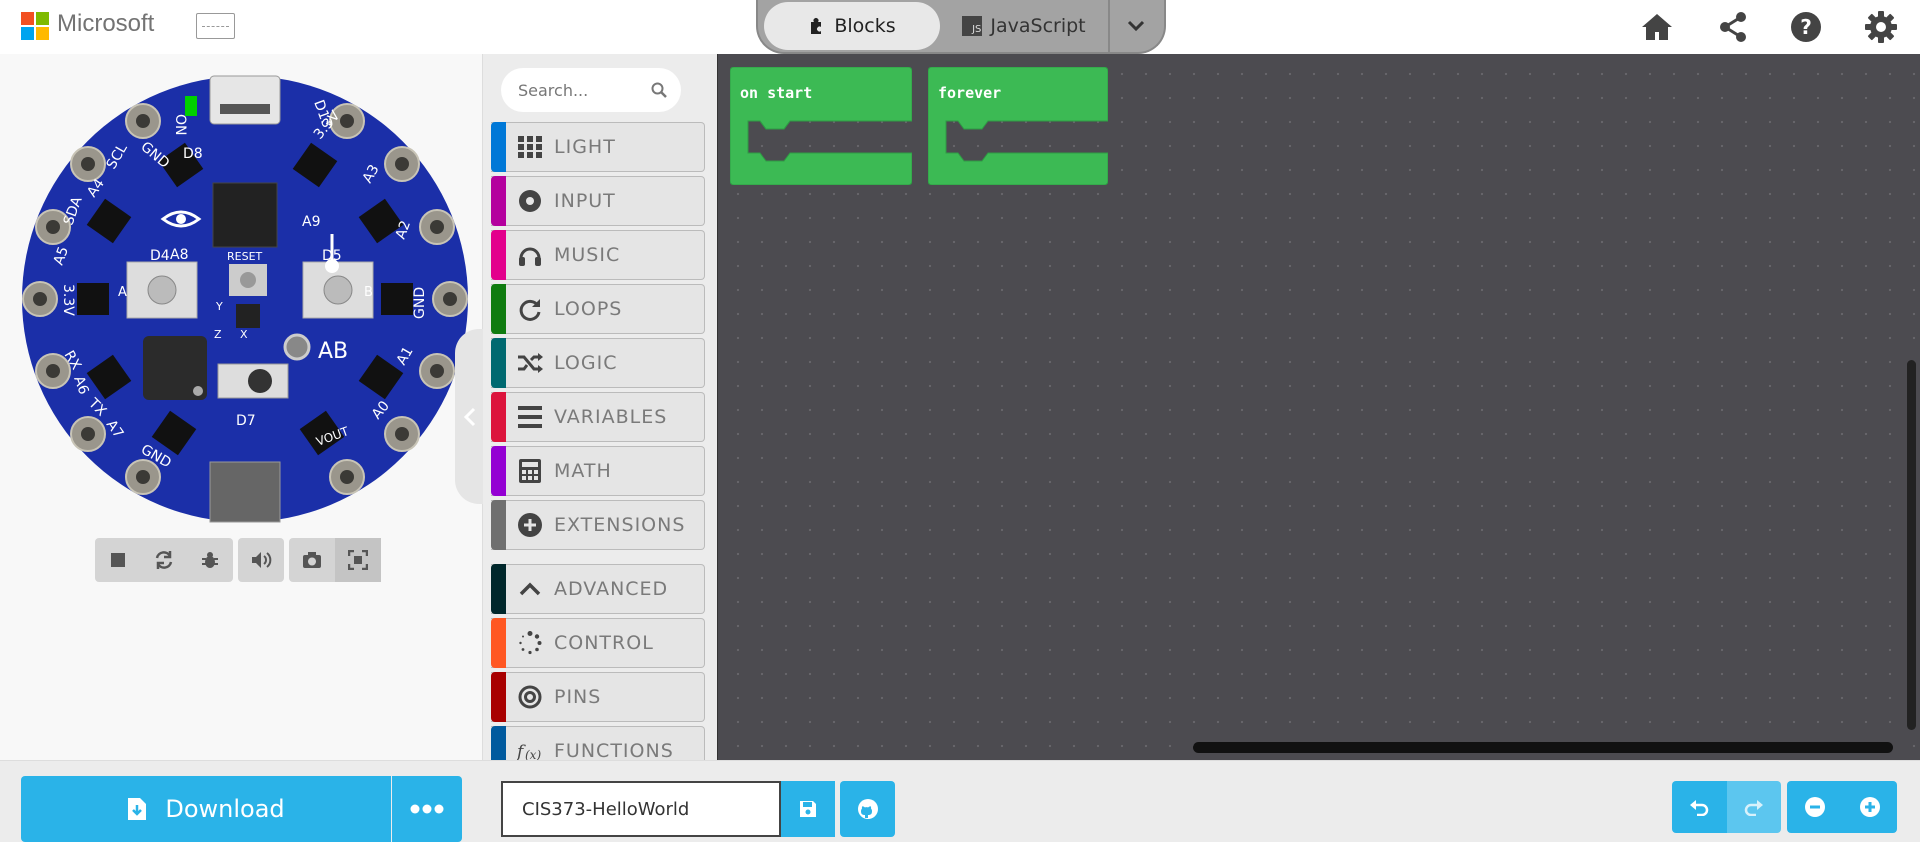 This screenshot has width=1920, height=842. I want to click on download-button: Download, so click(206, 809).